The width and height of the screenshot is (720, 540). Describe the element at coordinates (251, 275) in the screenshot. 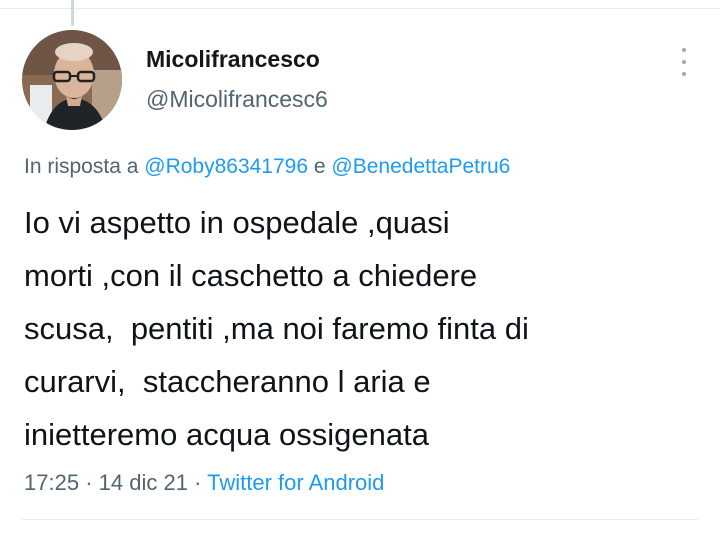

I see `tweet-text-line: morti ,con il caschetto a chiedere` at that location.